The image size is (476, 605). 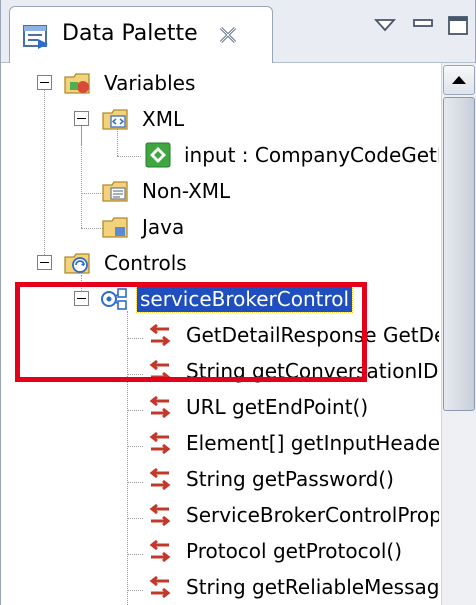 I want to click on scroll-thumb, so click(x=459, y=254).